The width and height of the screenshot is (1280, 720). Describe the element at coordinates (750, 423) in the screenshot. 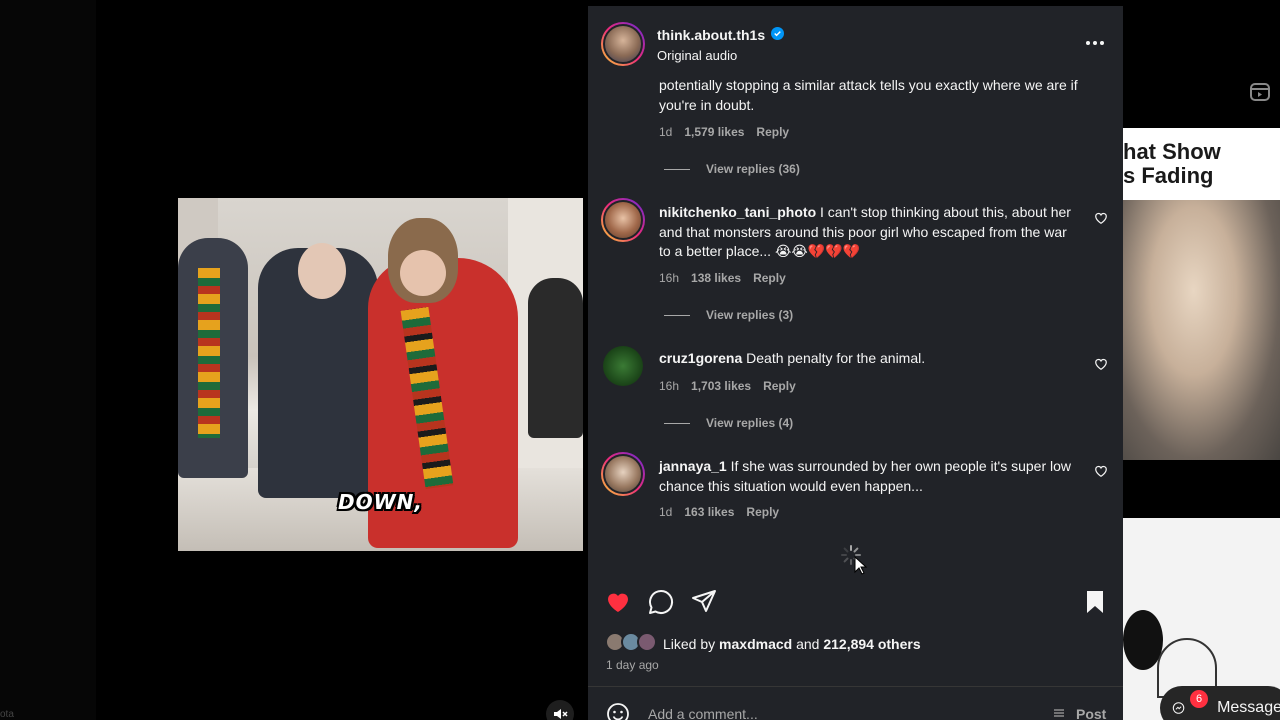

I see `view-replies-label: View replies (4)` at that location.